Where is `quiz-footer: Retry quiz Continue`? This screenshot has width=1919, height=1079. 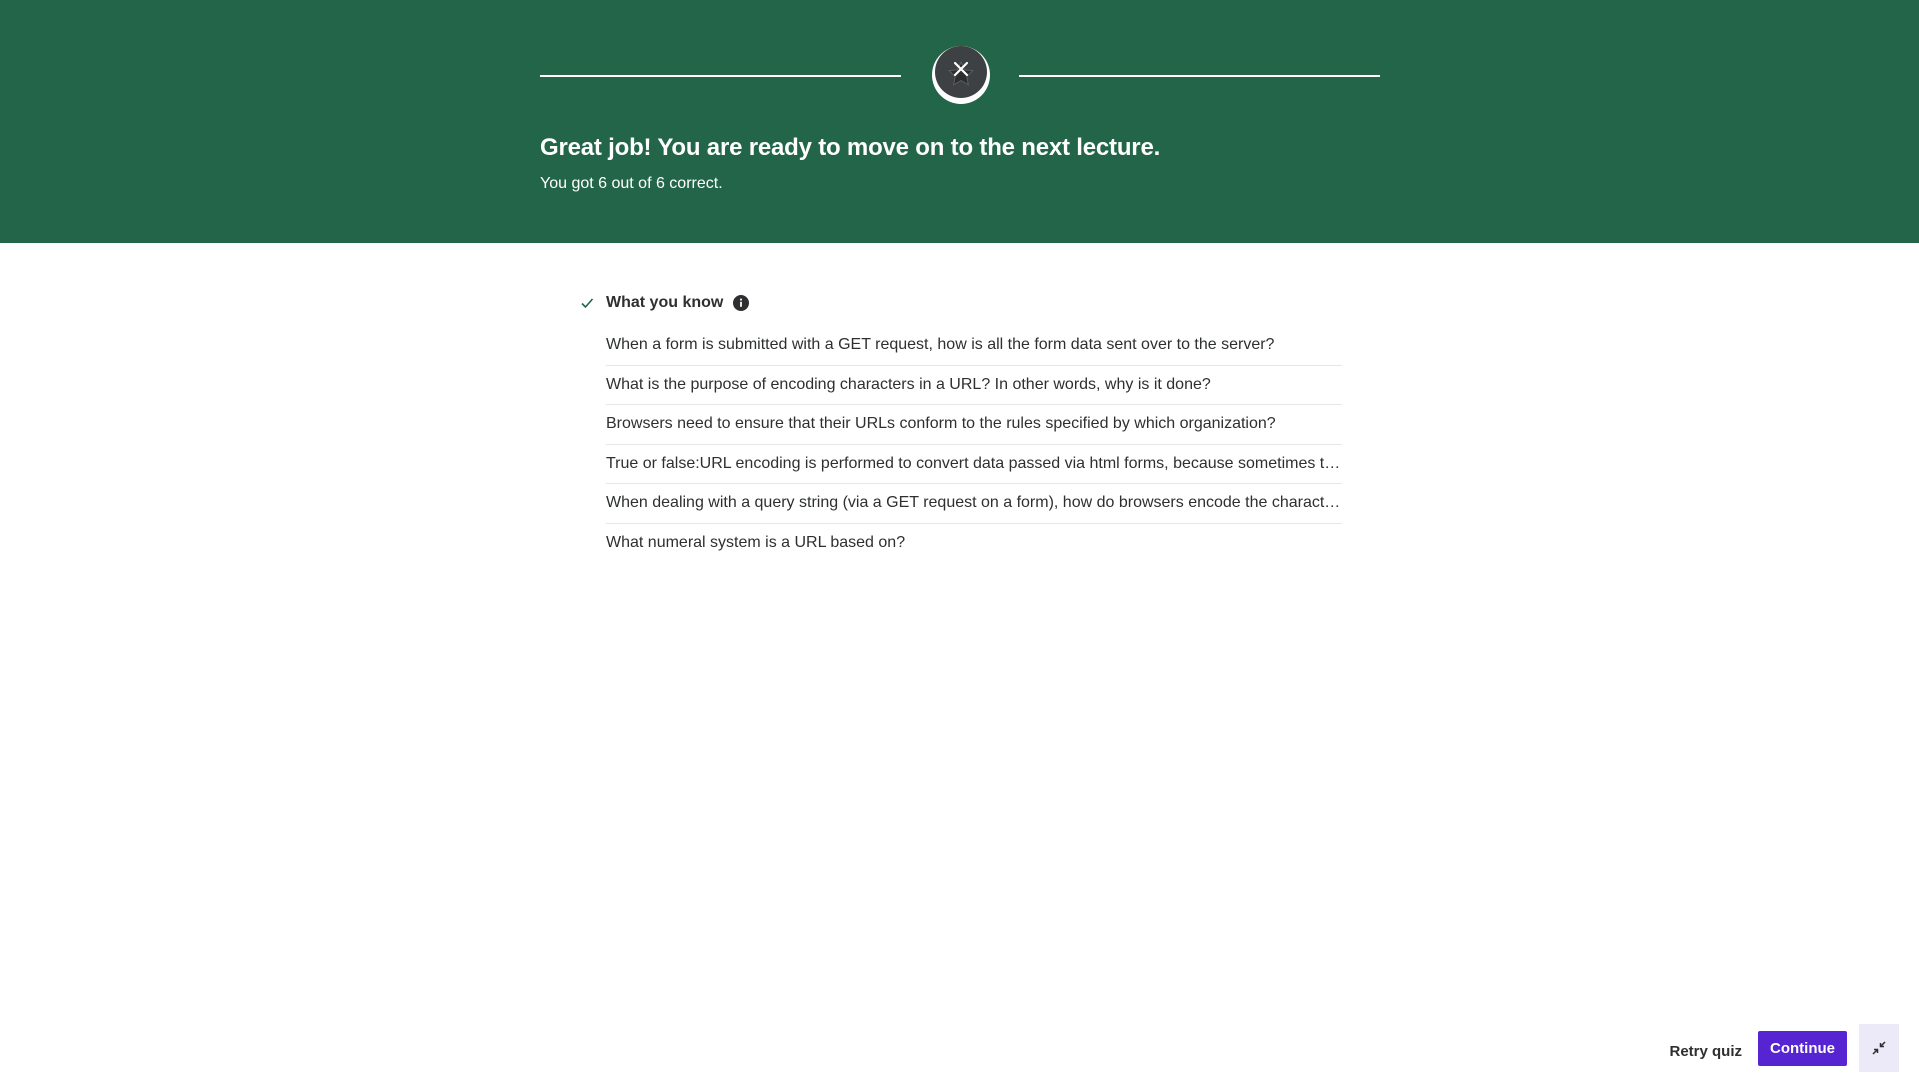
quiz-footer: Retry quiz Continue is located at coordinates (1784, 1051).